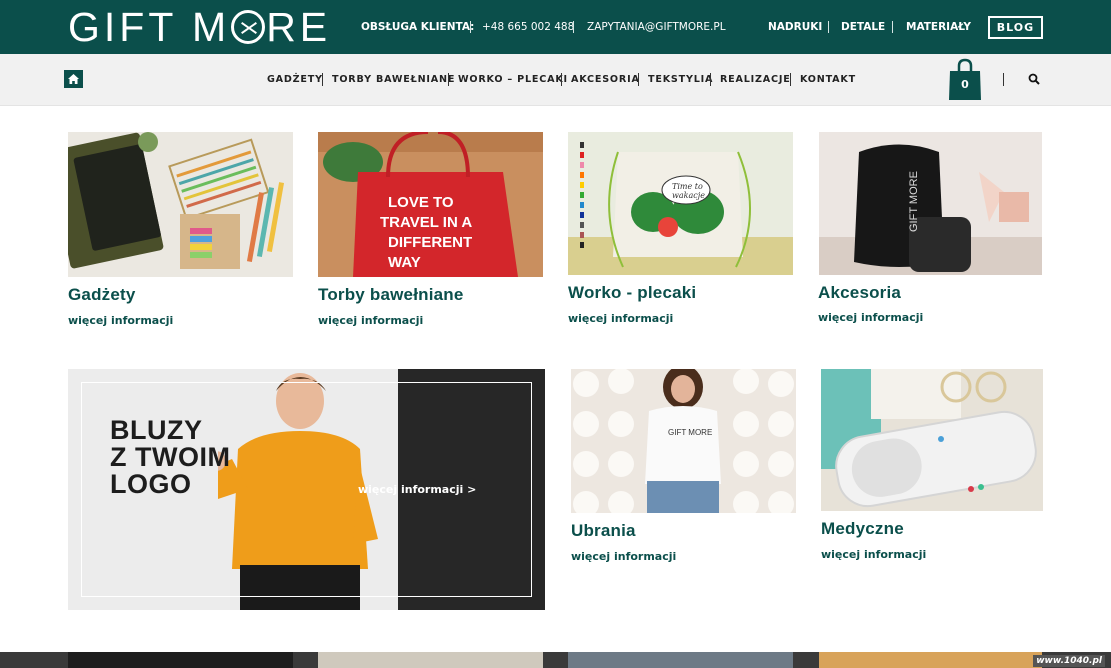 Image resolution: width=1111 pixels, height=668 pixels. Describe the element at coordinates (828, 79) in the screenshot. I see `nav-item-kontakt: KONTAKT` at that location.